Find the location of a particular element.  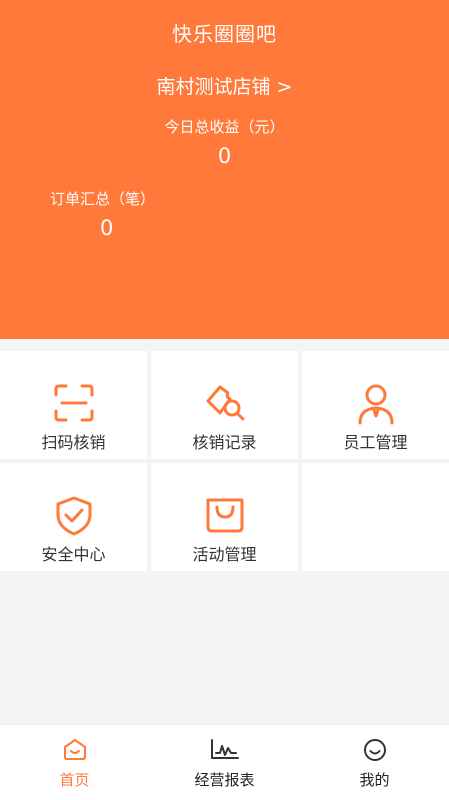

ticket-search-icon is located at coordinates (225, 403).